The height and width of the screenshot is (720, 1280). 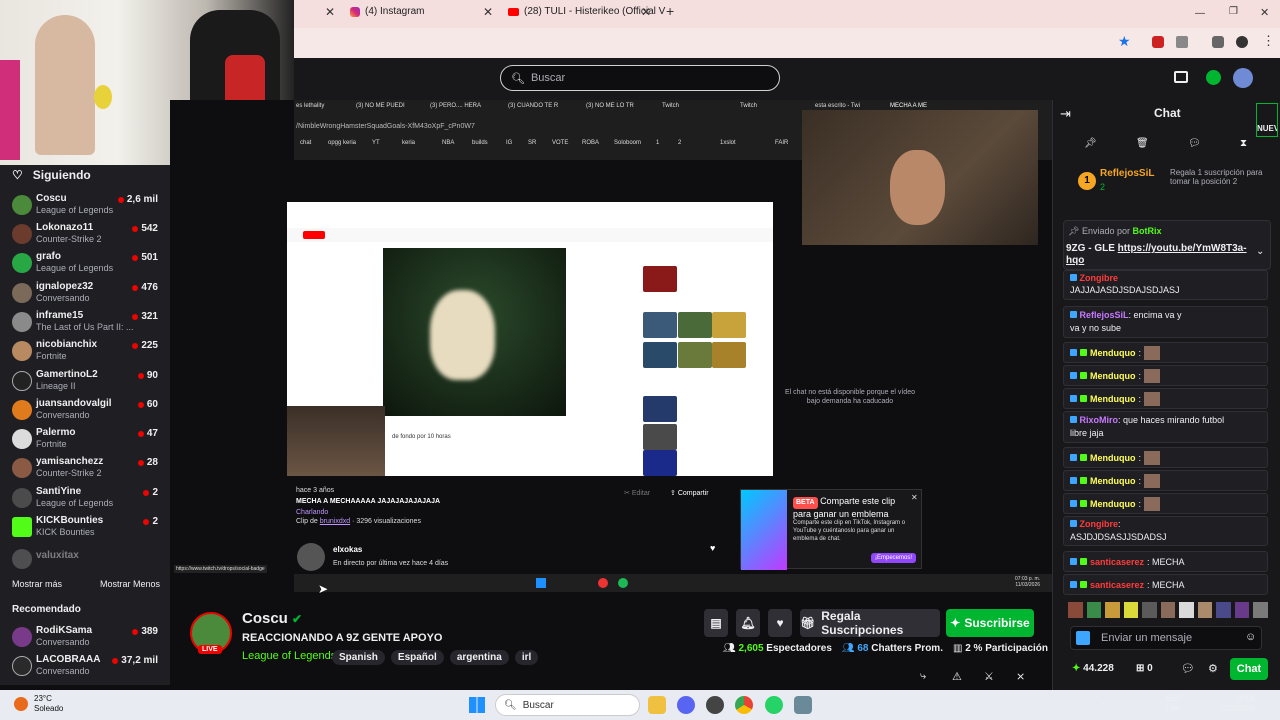 I want to click on inbox-icon, so click(x=1181, y=77).